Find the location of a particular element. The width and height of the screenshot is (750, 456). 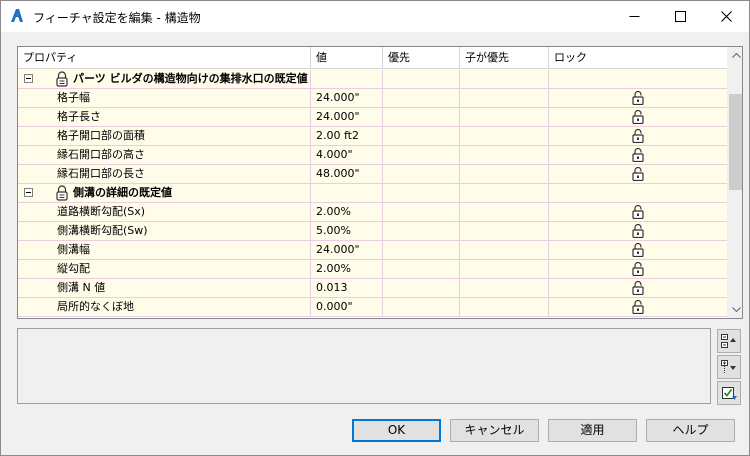

property-name: 側溝幅 is located at coordinates (173, 250).